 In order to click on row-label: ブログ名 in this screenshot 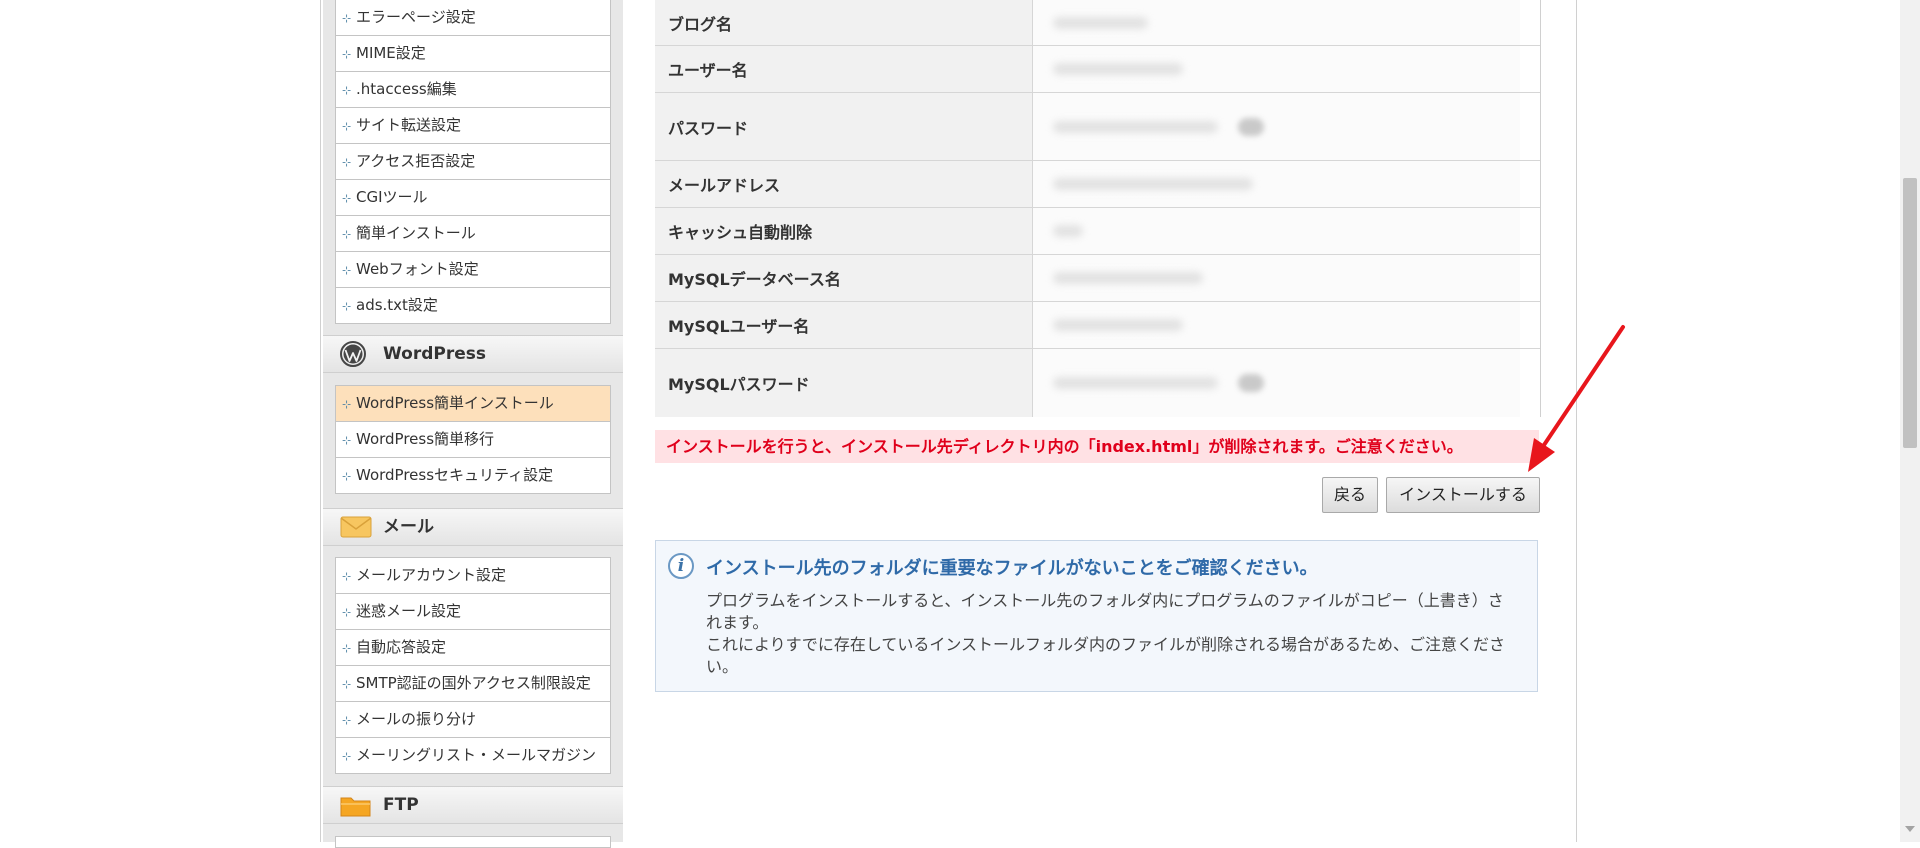, I will do `click(844, 22)`.